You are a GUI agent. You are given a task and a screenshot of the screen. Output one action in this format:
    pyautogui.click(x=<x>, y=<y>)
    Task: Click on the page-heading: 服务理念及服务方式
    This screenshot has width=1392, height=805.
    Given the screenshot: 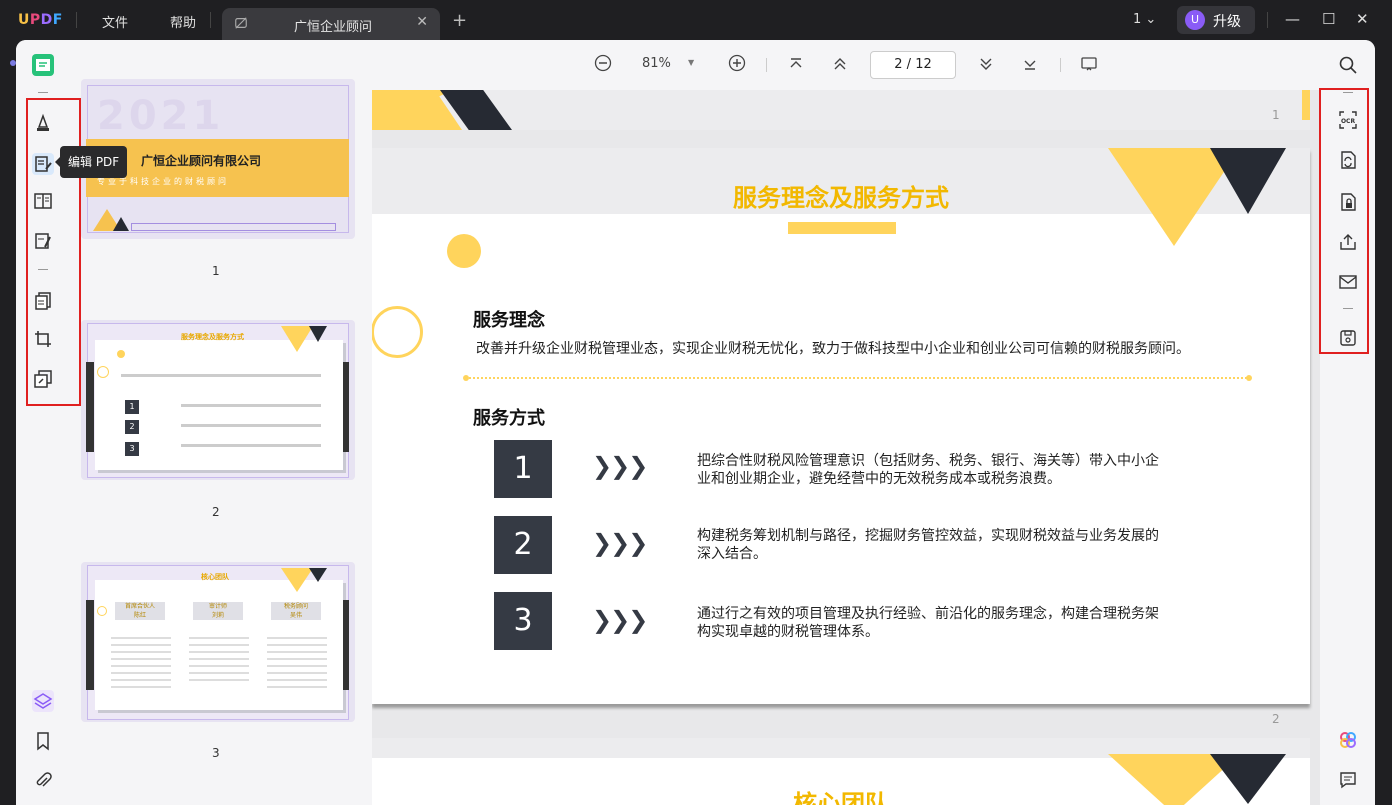 What is the action you would take?
    pyautogui.click(x=841, y=198)
    